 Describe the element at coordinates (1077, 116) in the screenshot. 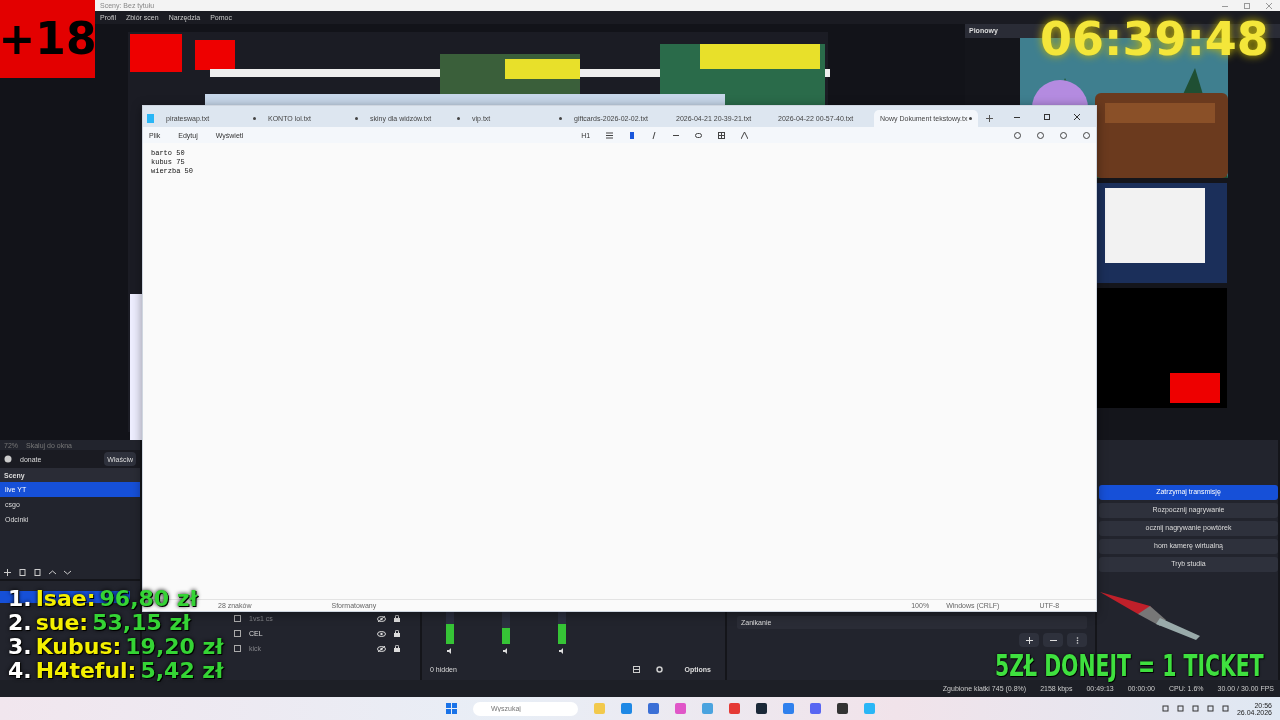

I see `close-icon` at that location.